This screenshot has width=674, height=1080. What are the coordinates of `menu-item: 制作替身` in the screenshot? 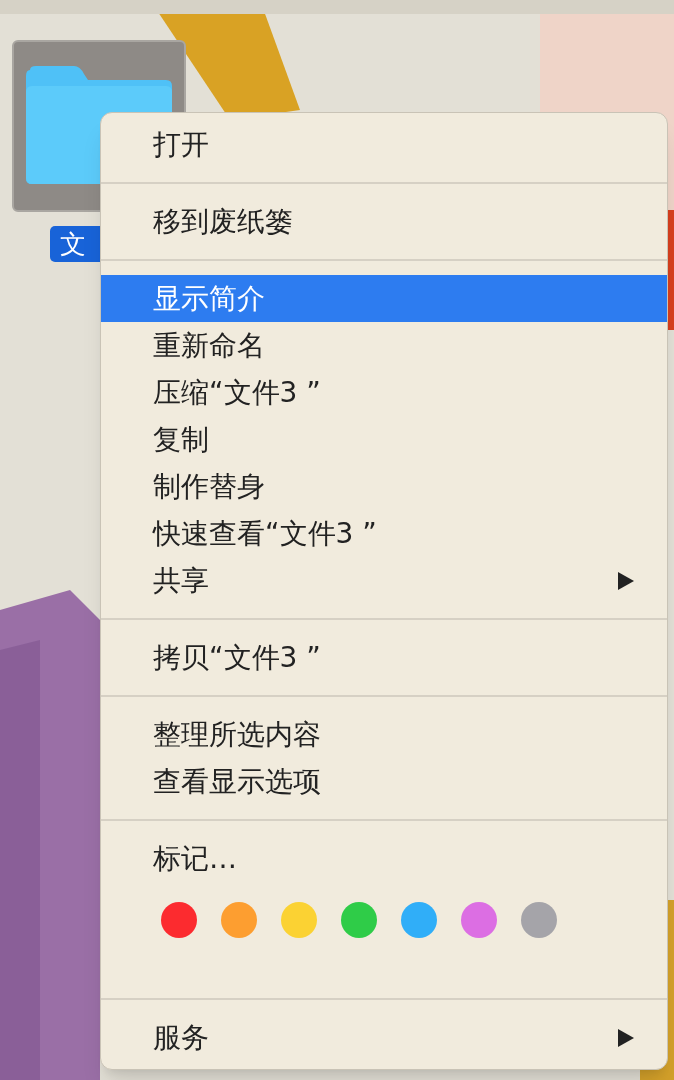 It's located at (384, 486).